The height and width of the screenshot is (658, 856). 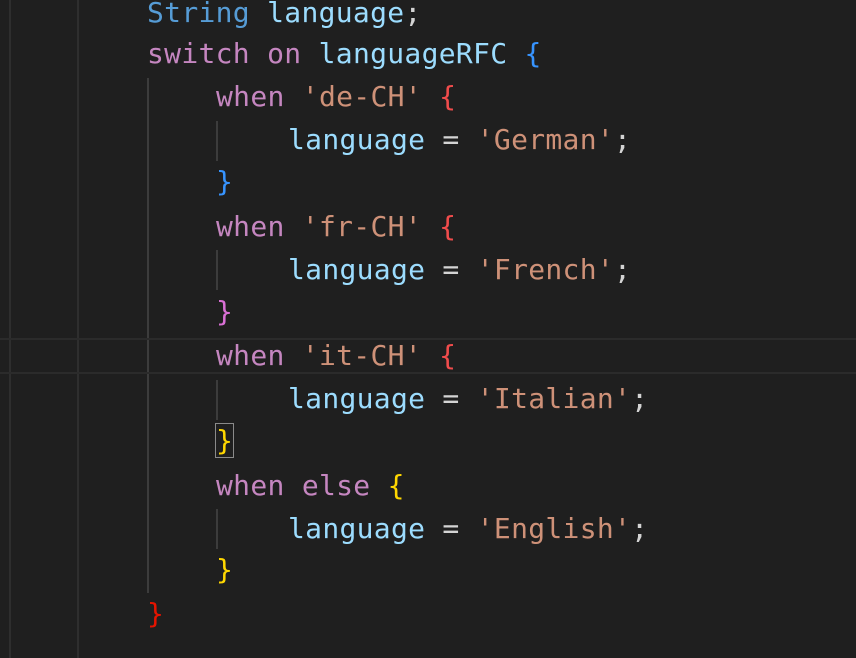 I want to click on code-token: String, so click(x=198, y=14).